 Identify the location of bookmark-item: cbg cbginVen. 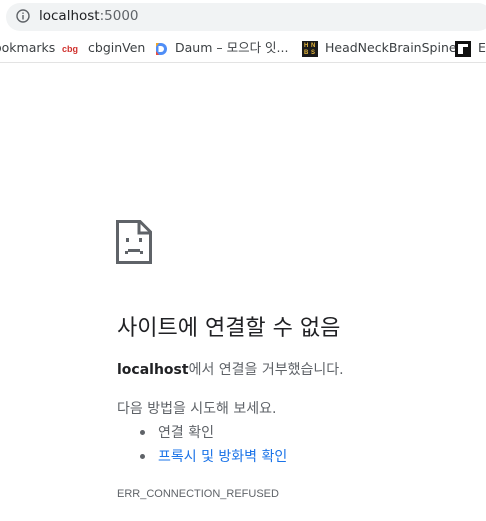
(103, 48).